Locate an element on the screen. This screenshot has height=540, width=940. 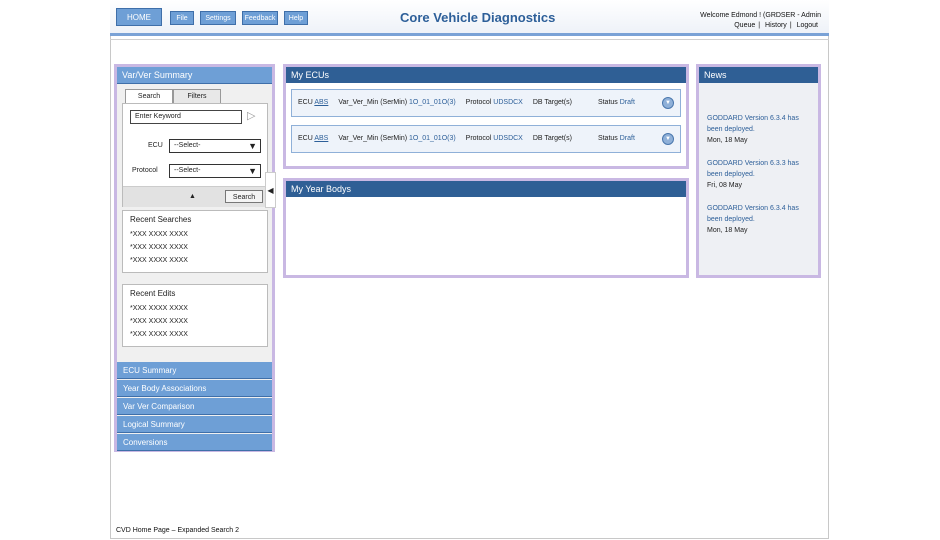
nav-help-button: Help is located at coordinates (296, 18).